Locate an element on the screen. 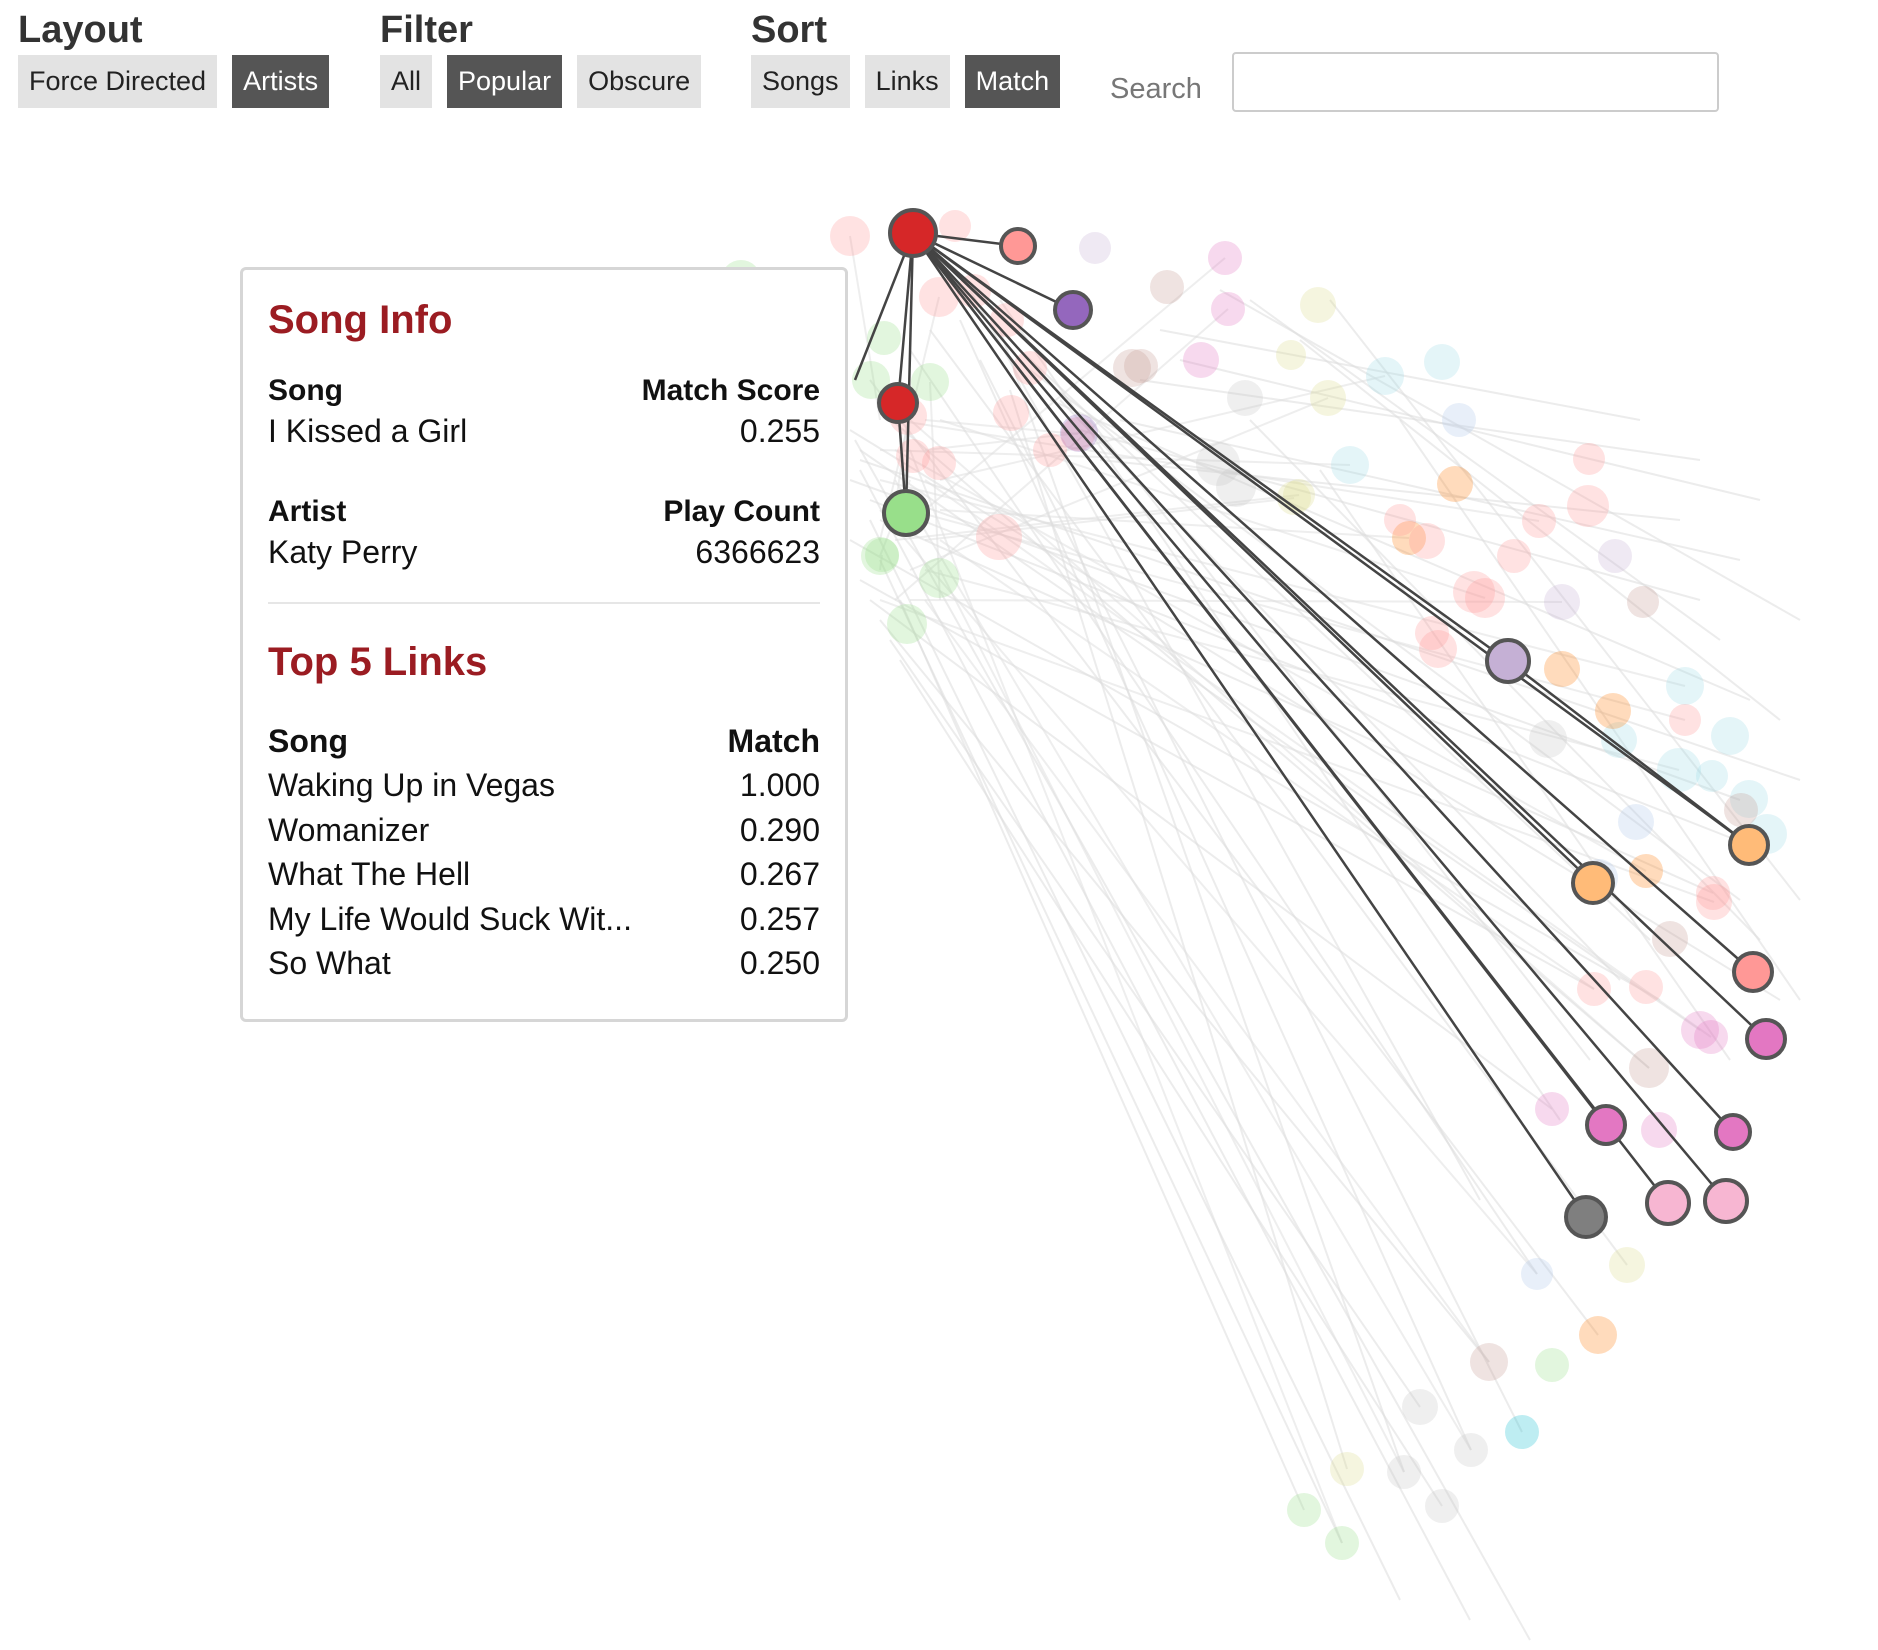 The image size is (1878, 1650). match-score-value: 0.255 is located at coordinates (779, 431).